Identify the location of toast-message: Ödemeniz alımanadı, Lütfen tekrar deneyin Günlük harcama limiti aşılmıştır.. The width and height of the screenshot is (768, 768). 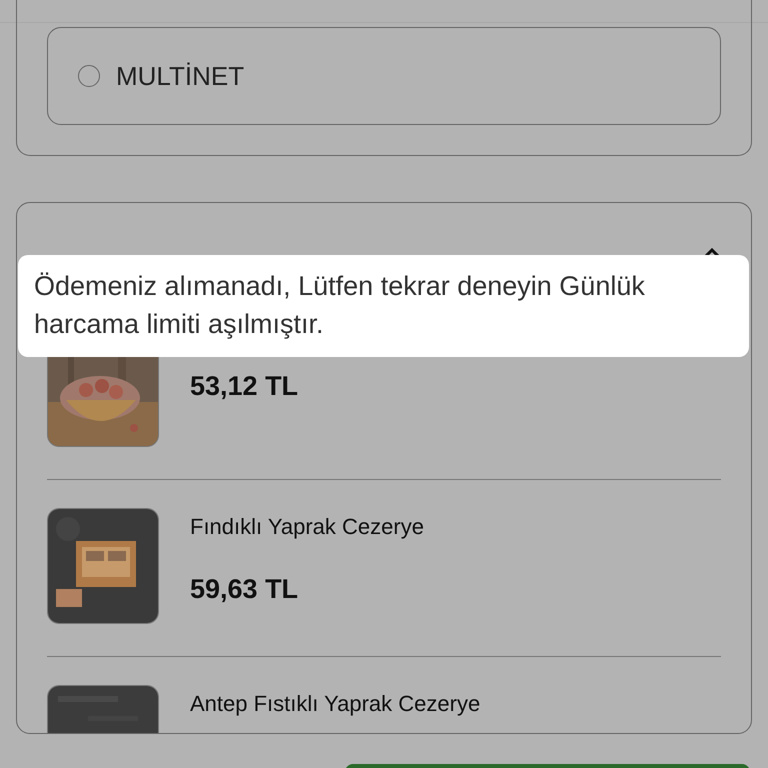
(339, 305).